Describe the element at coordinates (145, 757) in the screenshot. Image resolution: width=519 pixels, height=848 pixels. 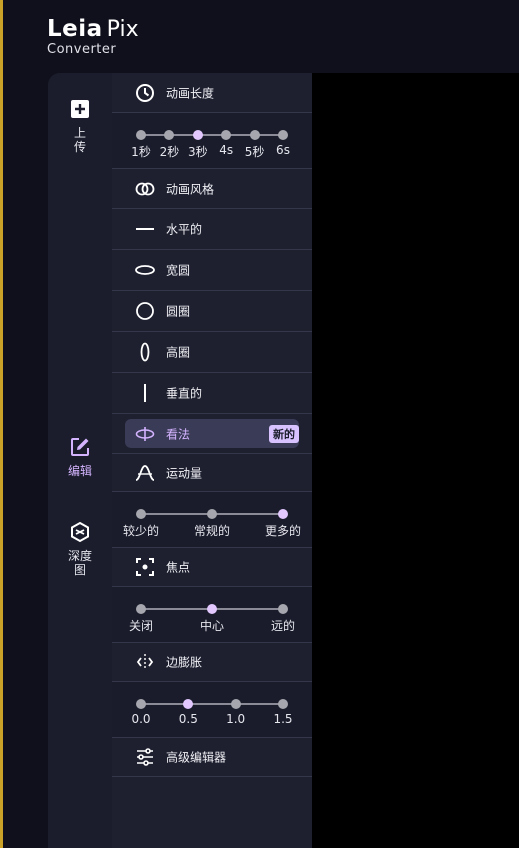
I see `sliders-icon` at that location.